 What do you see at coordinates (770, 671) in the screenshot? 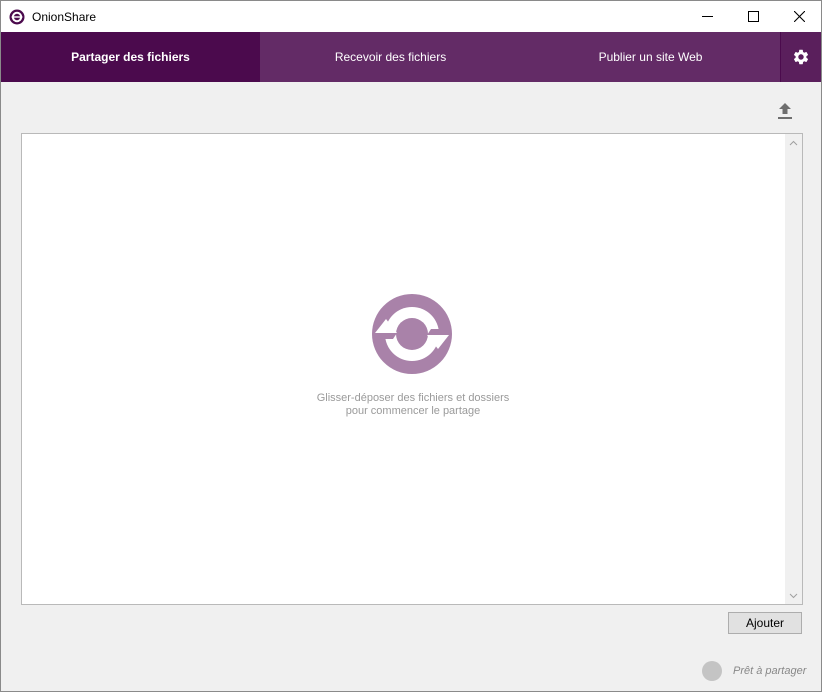
I see `status-text: Prêt à partager` at bounding box center [770, 671].